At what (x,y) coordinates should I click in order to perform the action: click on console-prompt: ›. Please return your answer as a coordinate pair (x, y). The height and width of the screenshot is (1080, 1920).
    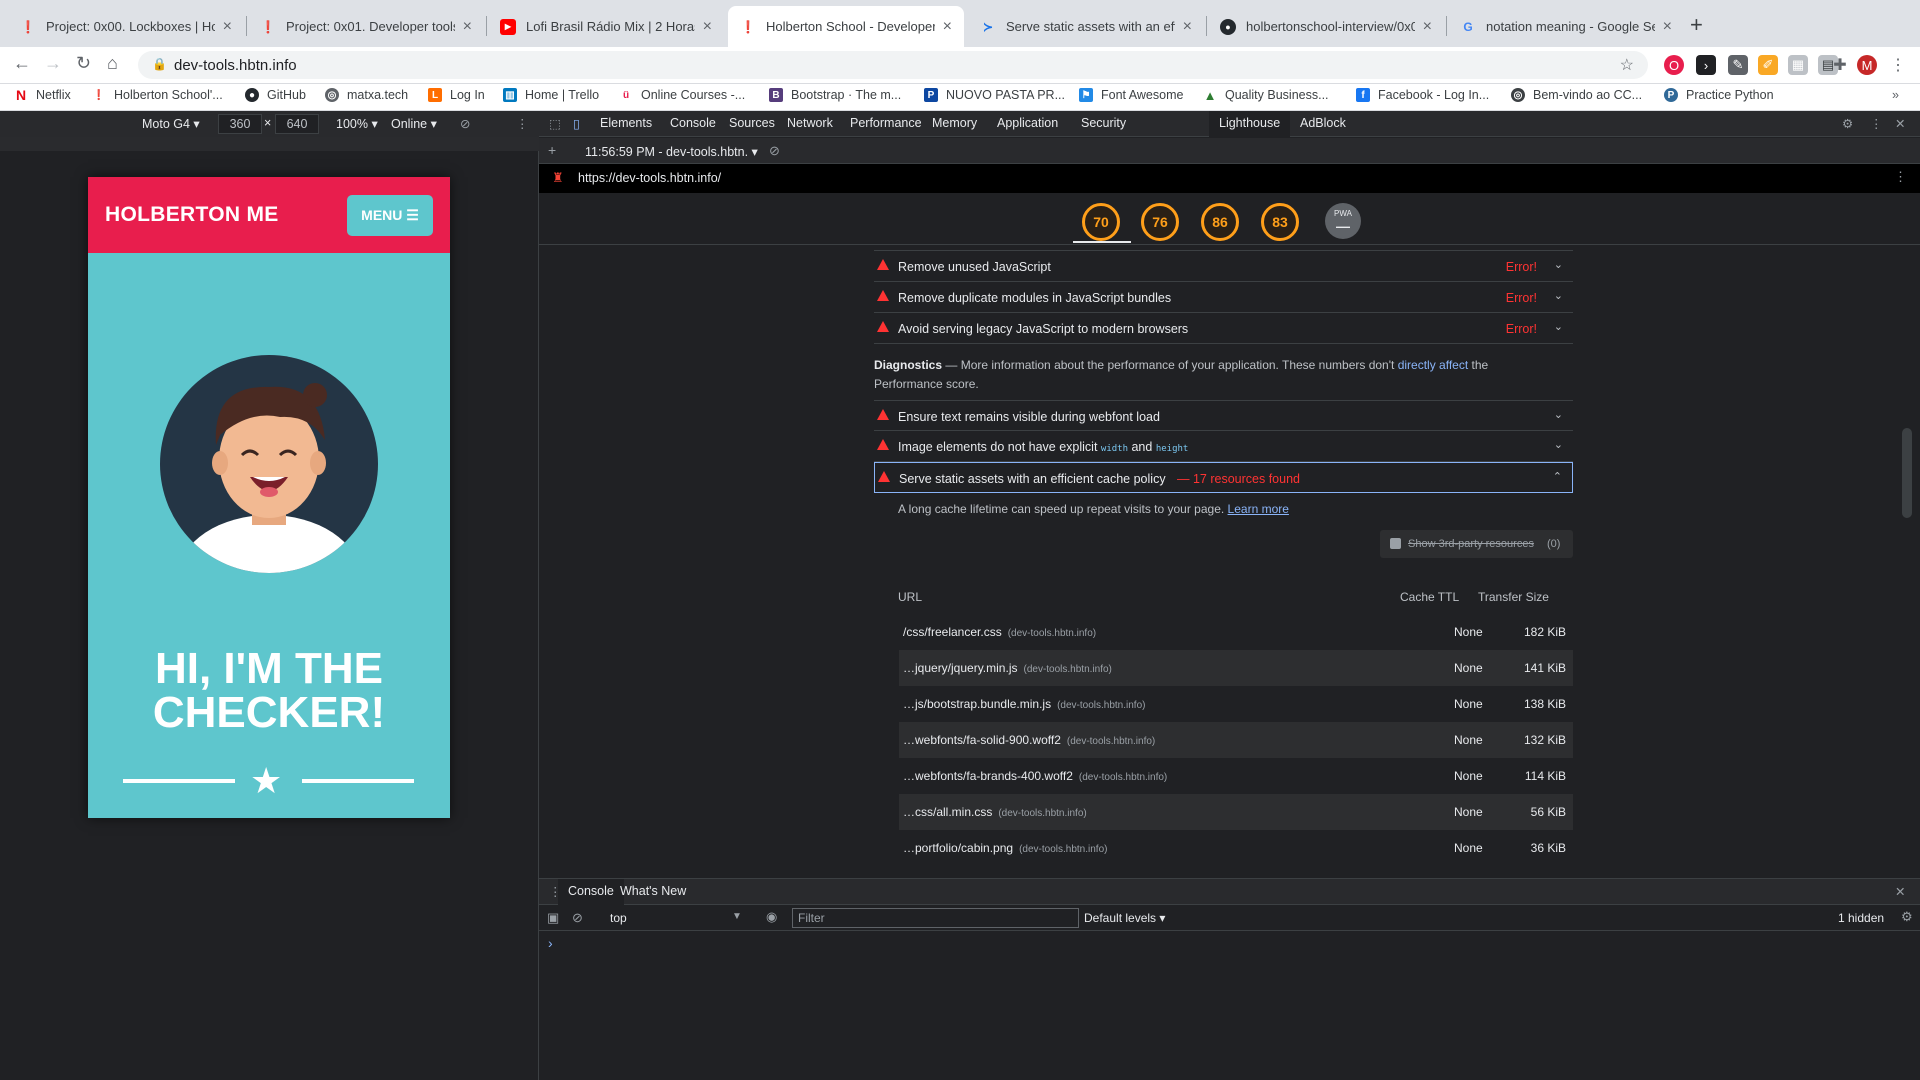
    Looking at the image, I should click on (550, 943).